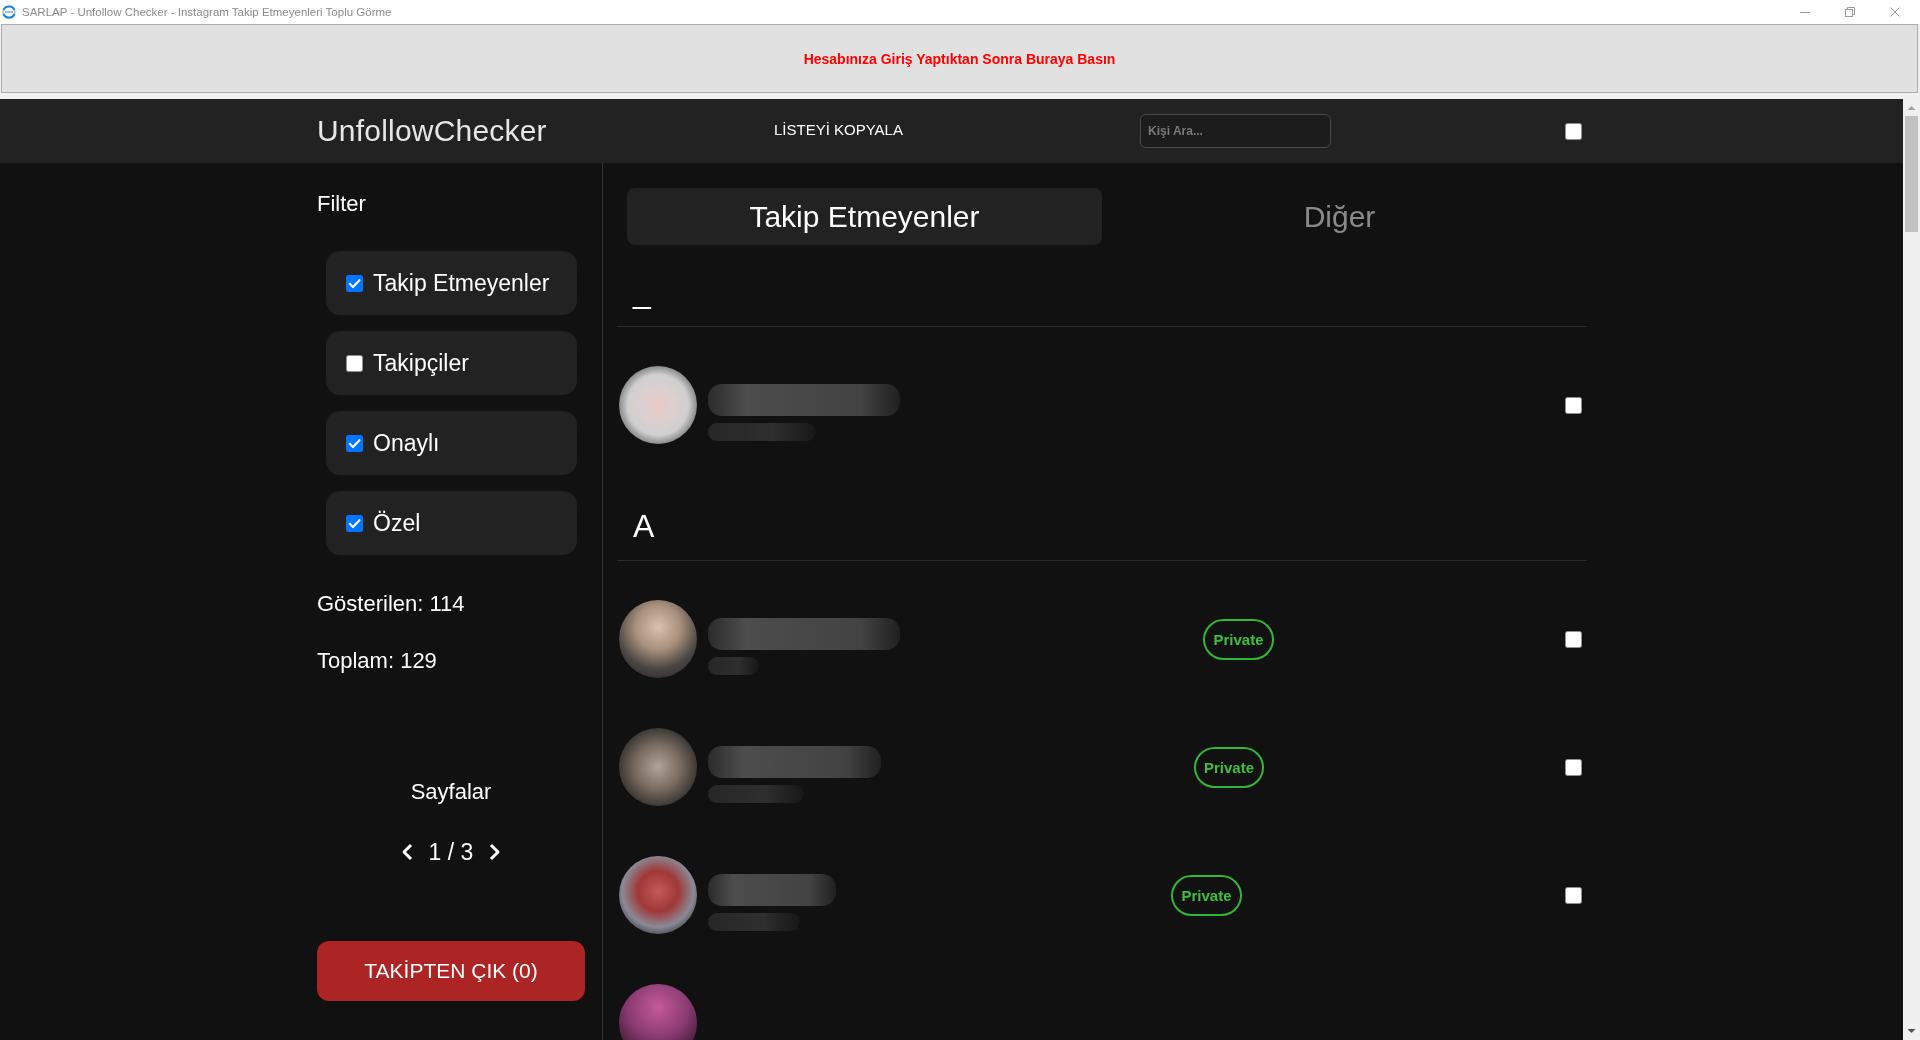  Describe the element at coordinates (1573, 131) in the screenshot. I see `select-all-checkbox` at that location.